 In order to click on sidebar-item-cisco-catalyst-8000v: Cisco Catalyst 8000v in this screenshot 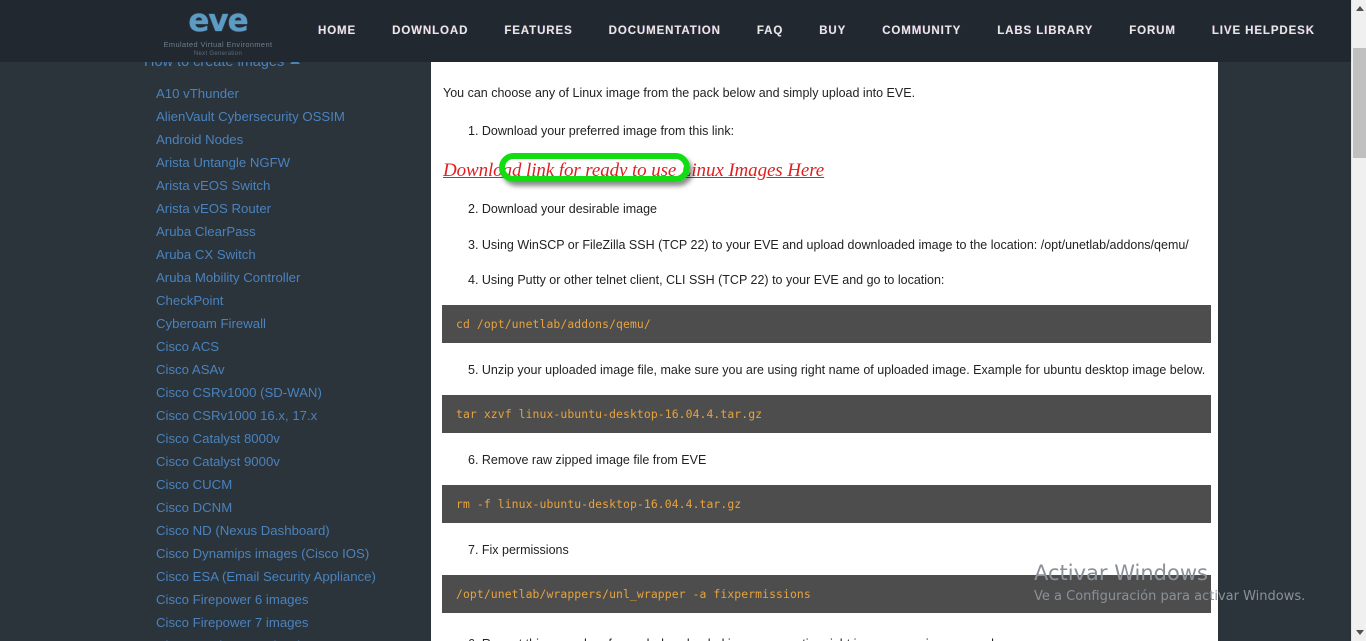, I will do `click(291, 438)`.